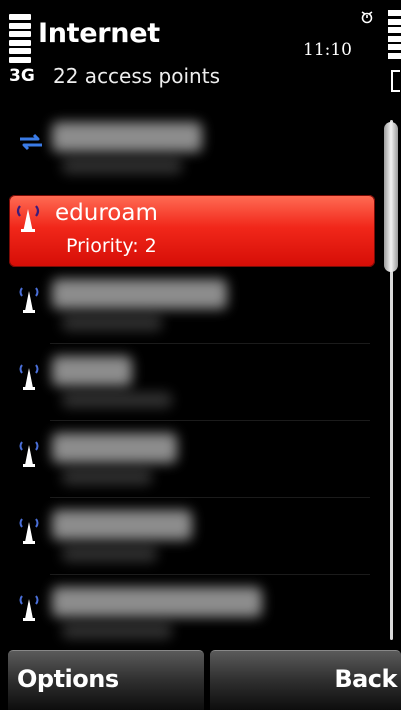 The image size is (401, 710). I want to click on access-point-name: eduroam, so click(106, 213).